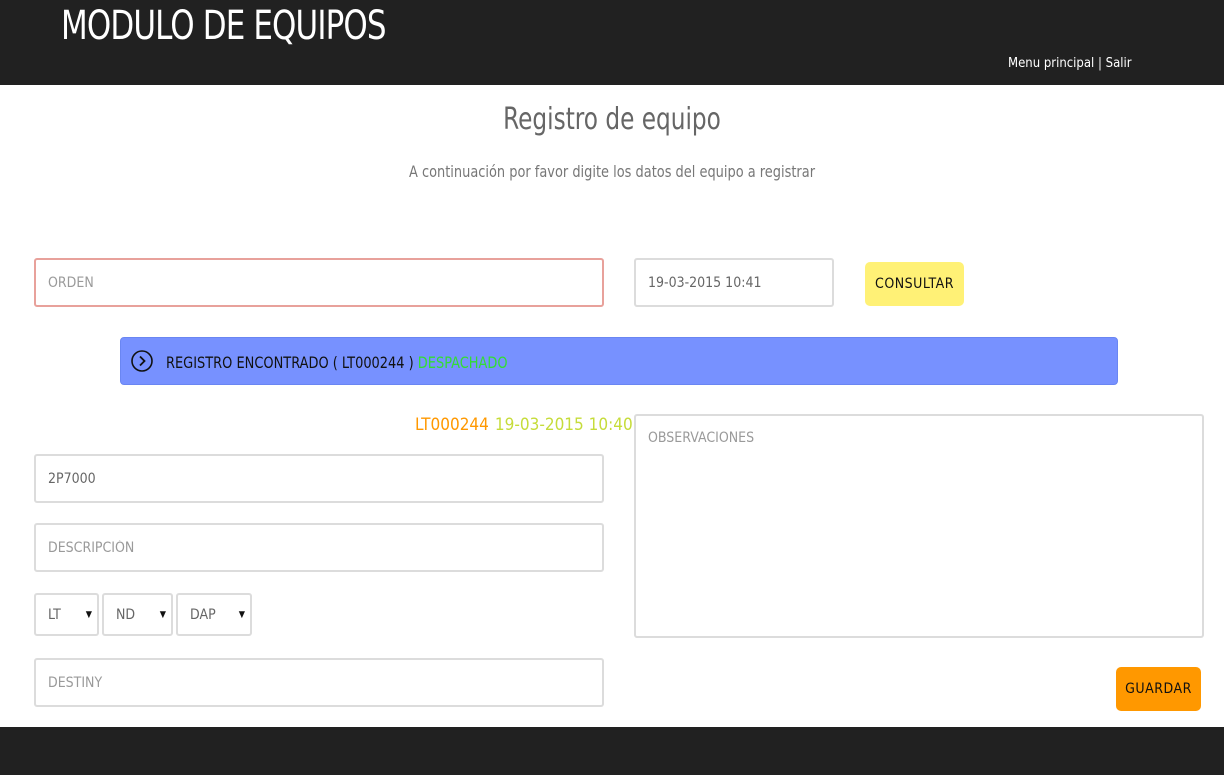 The image size is (1224, 775). I want to click on observations-textarea, so click(919, 526).